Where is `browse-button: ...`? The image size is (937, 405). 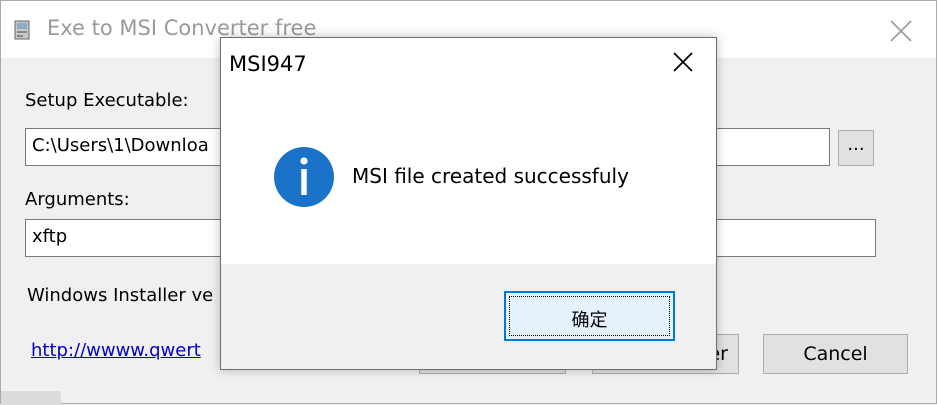 browse-button: ... is located at coordinates (856, 148).